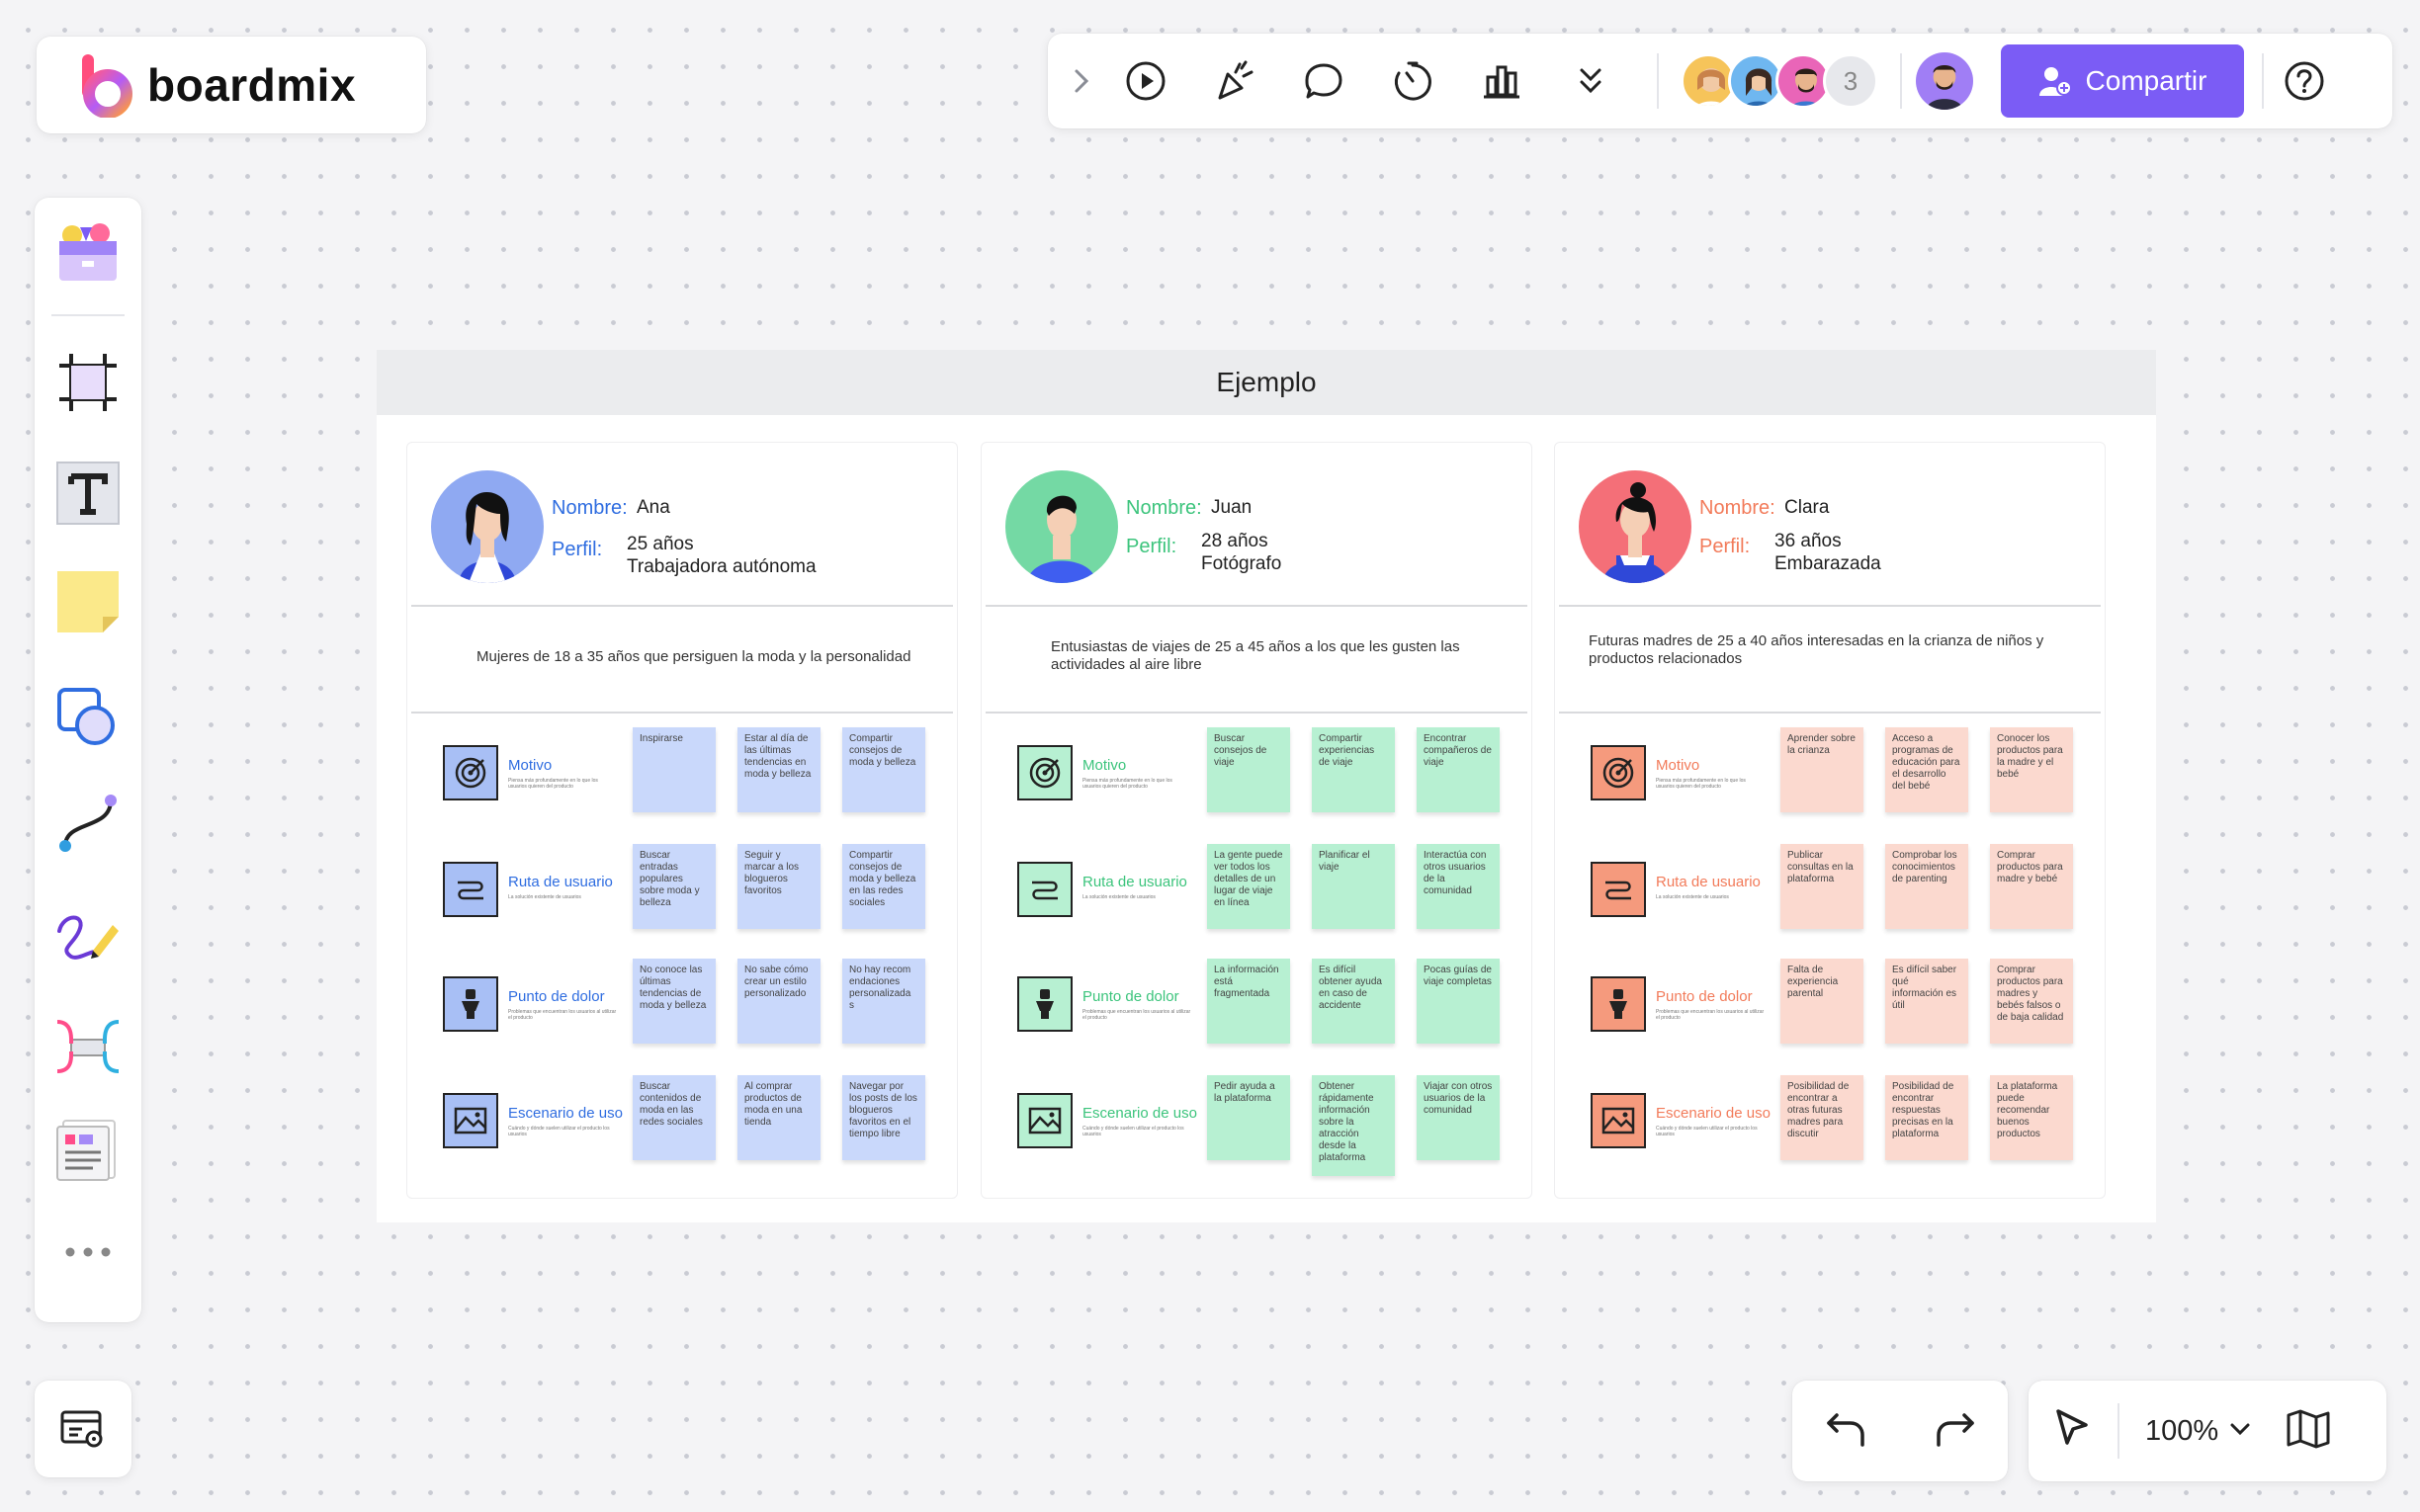  Describe the element at coordinates (2072, 1431) in the screenshot. I see `select-tool-button` at that location.